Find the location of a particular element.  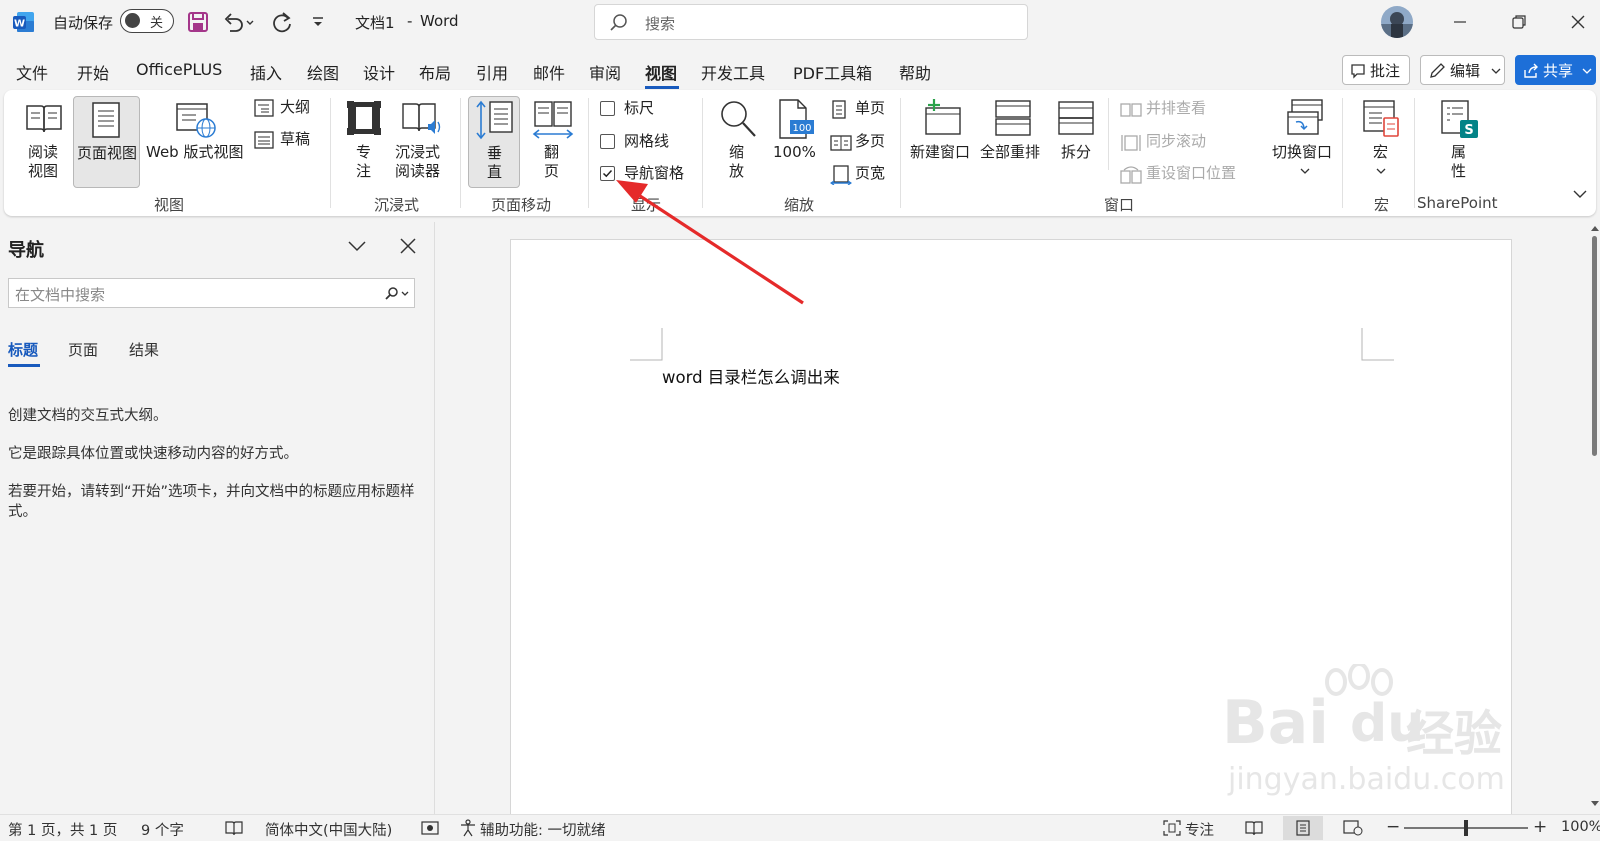

side-to-side-button: 翻 页 is located at coordinates (552, 139).